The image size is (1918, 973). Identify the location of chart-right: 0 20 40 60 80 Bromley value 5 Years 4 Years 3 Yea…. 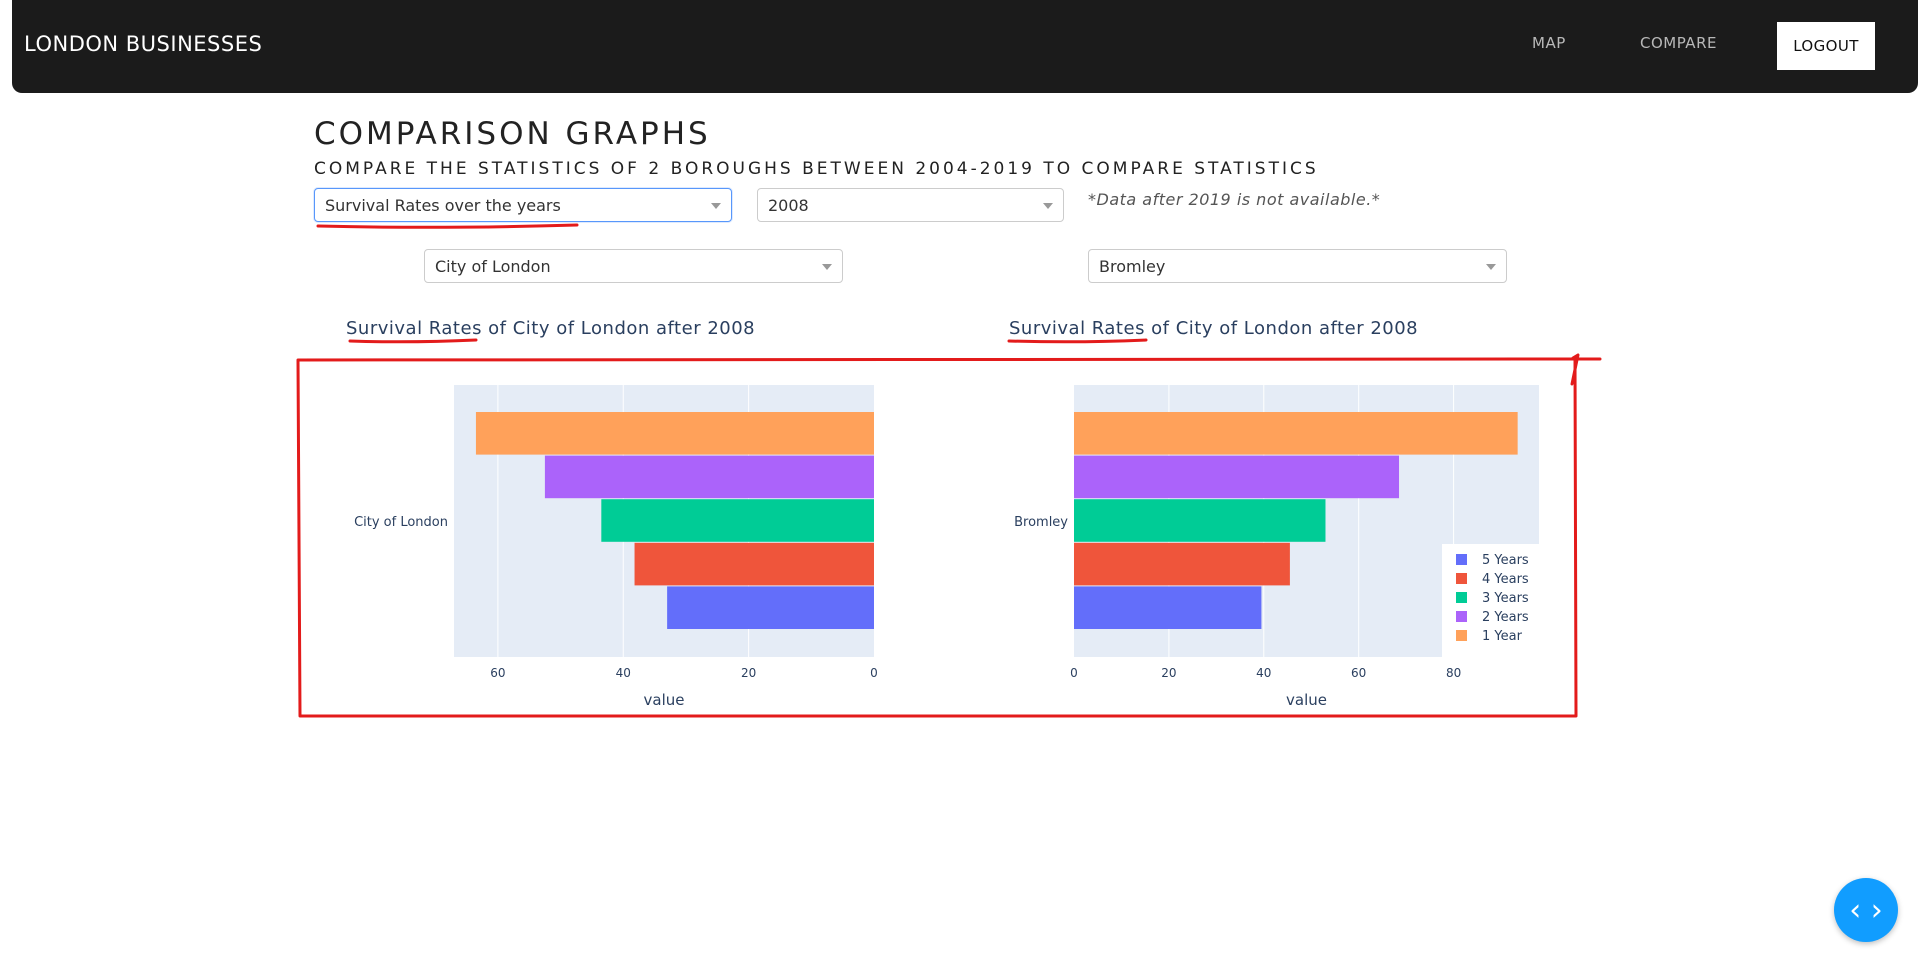
(1290, 540).